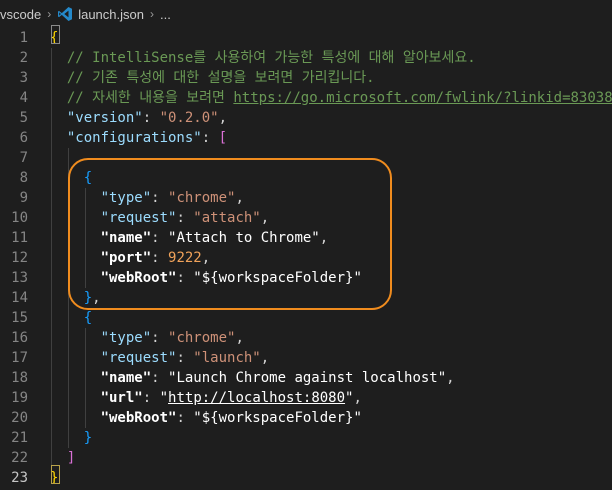 The width and height of the screenshot is (612, 490). I want to click on line-number: 15, so click(19, 318).